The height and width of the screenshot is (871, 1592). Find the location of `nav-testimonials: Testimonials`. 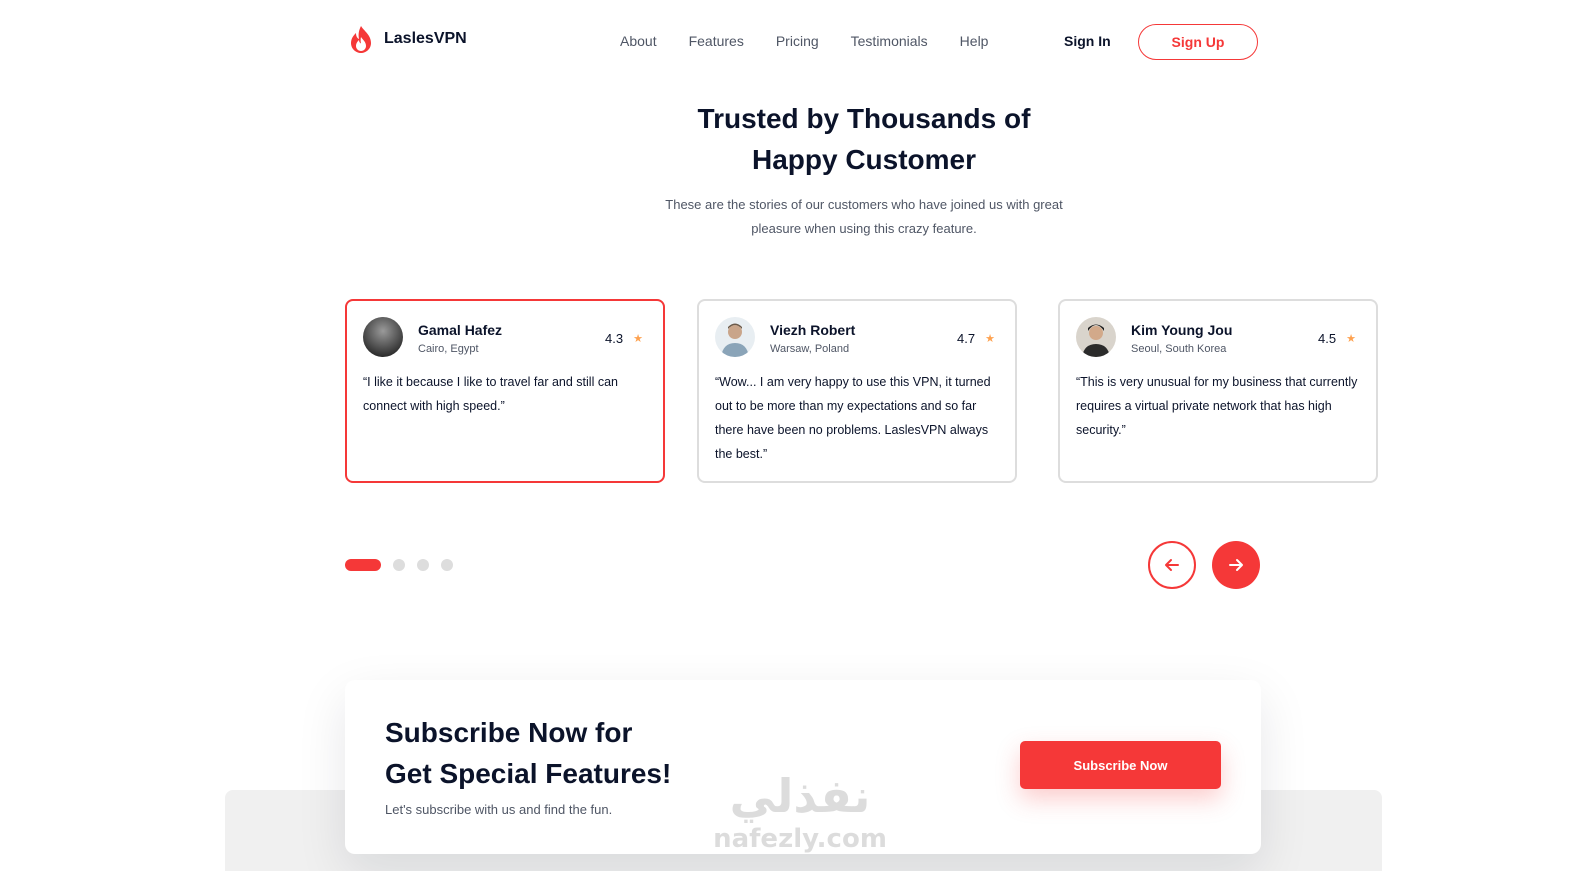

nav-testimonials: Testimonials is located at coordinates (889, 41).